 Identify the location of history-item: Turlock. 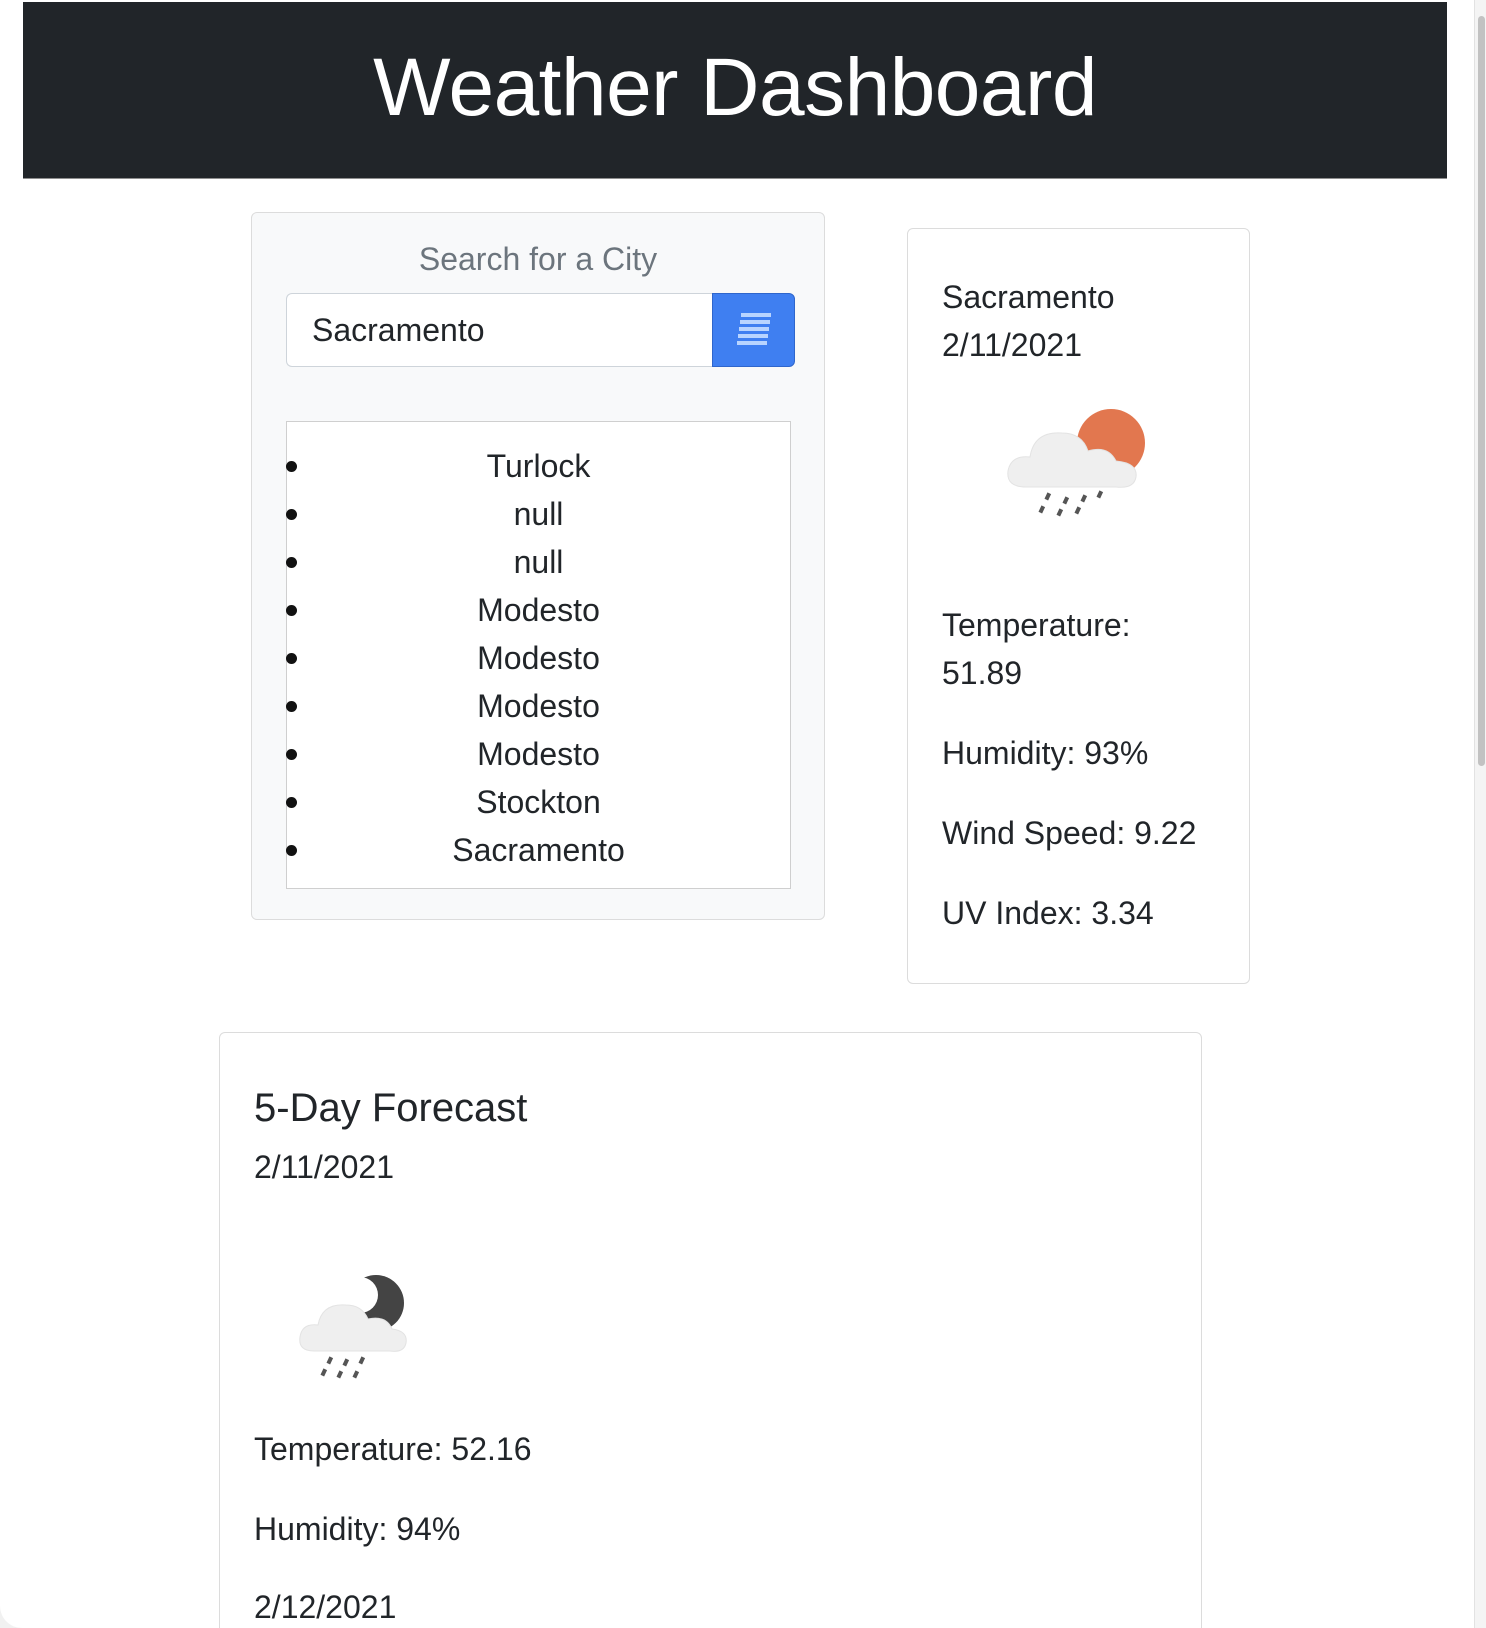
(538, 466).